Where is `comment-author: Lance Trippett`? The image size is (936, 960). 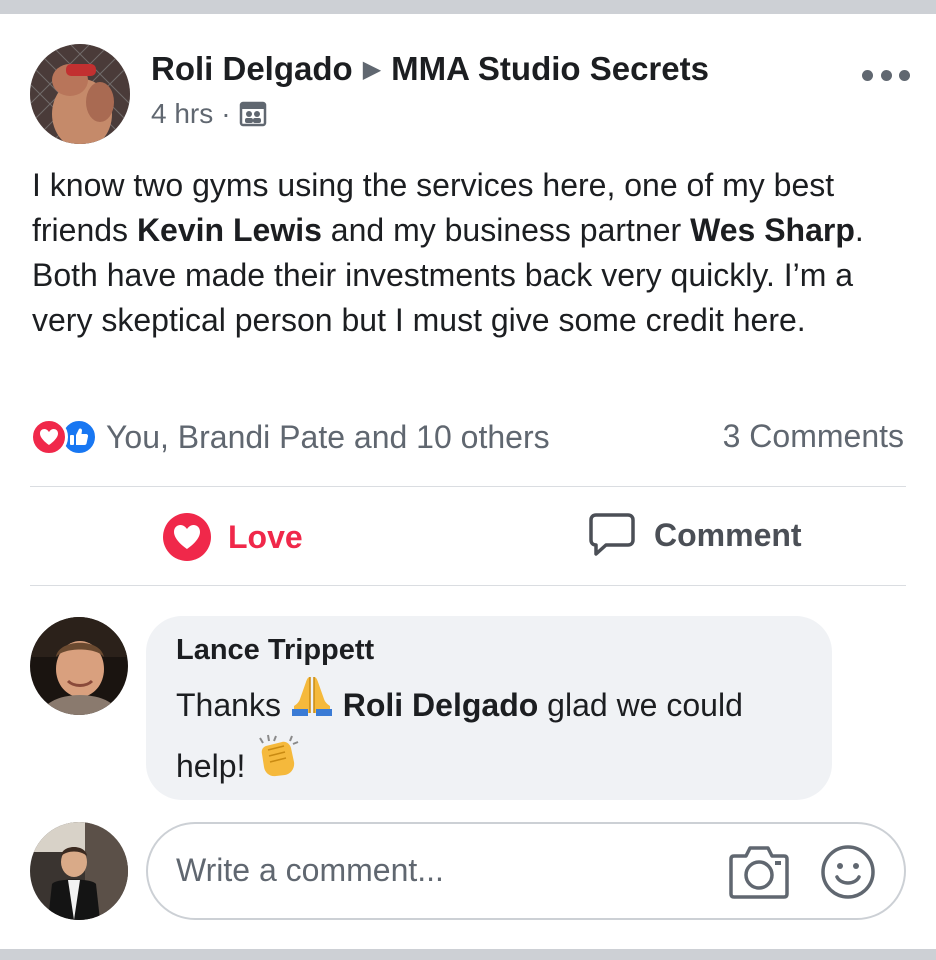 comment-author: Lance Trippett is located at coordinates (489, 650).